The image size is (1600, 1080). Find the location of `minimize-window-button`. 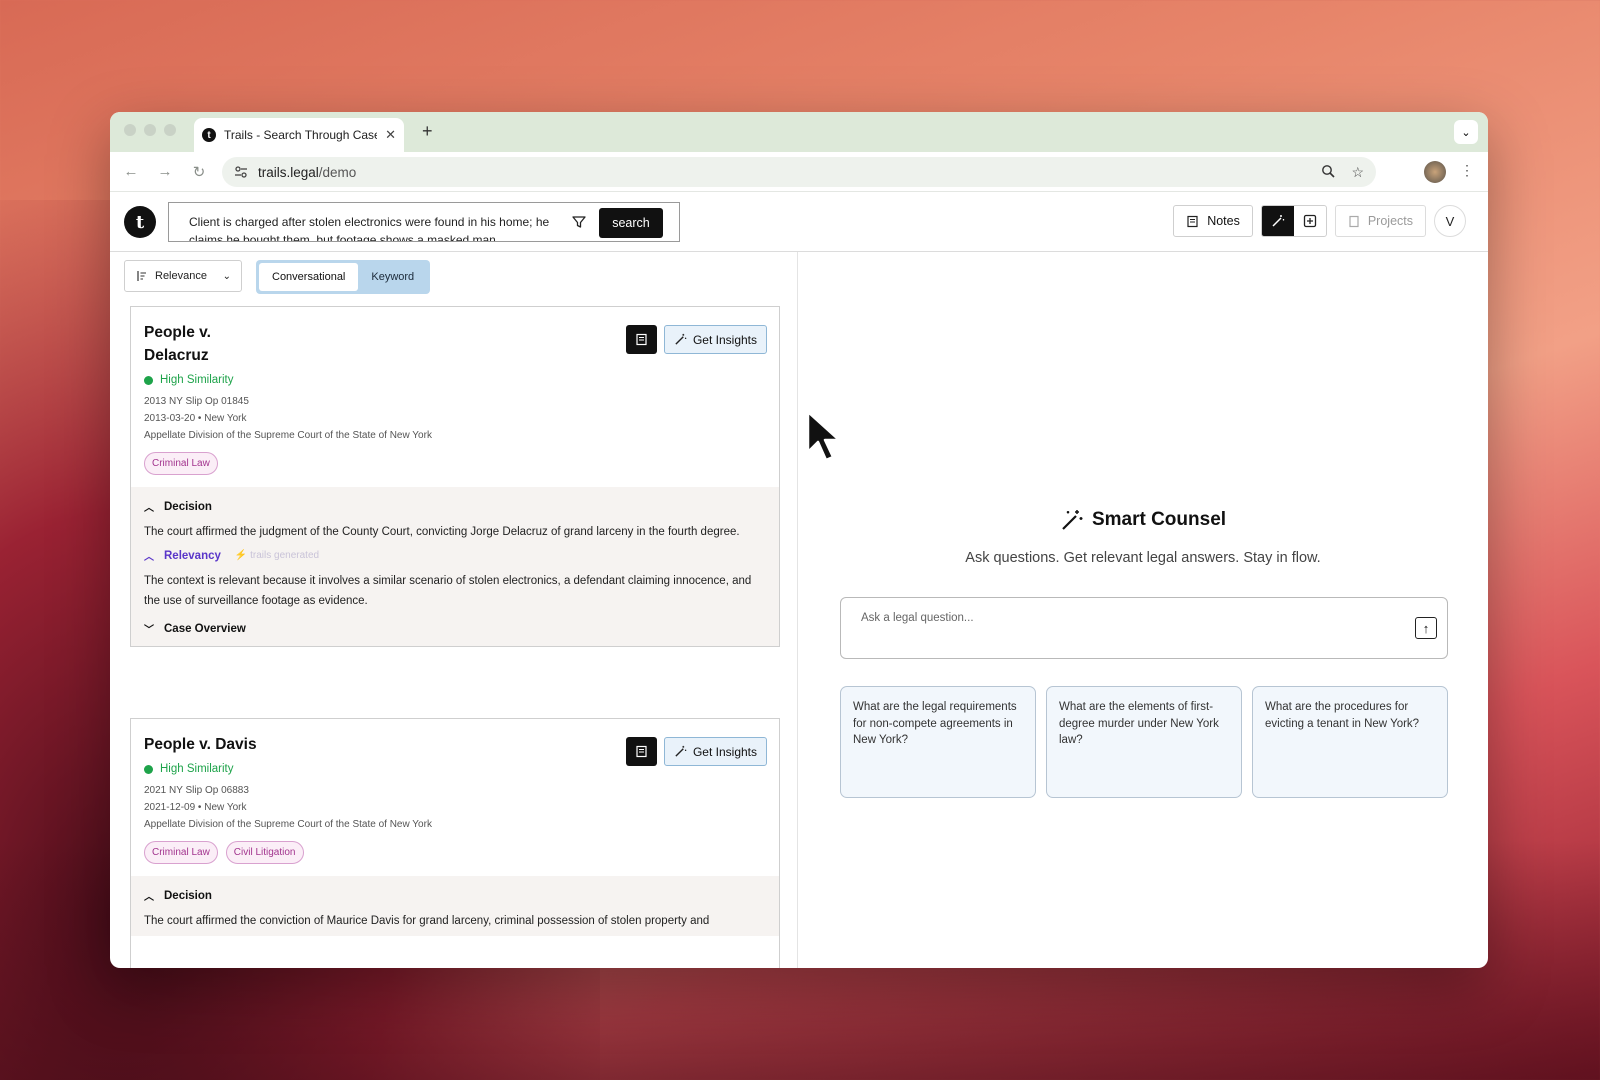

minimize-window-button is located at coordinates (150, 130).